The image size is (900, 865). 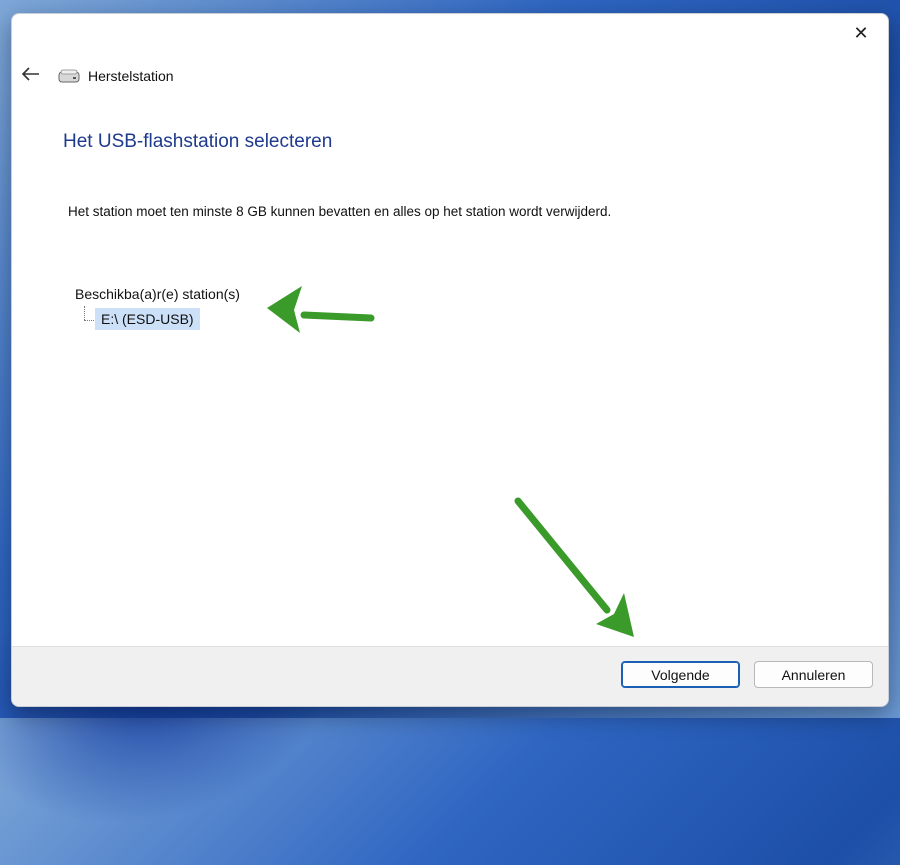 I want to click on drive-tree-root: Beschikba(a)r(e) station(s), so click(x=157, y=294).